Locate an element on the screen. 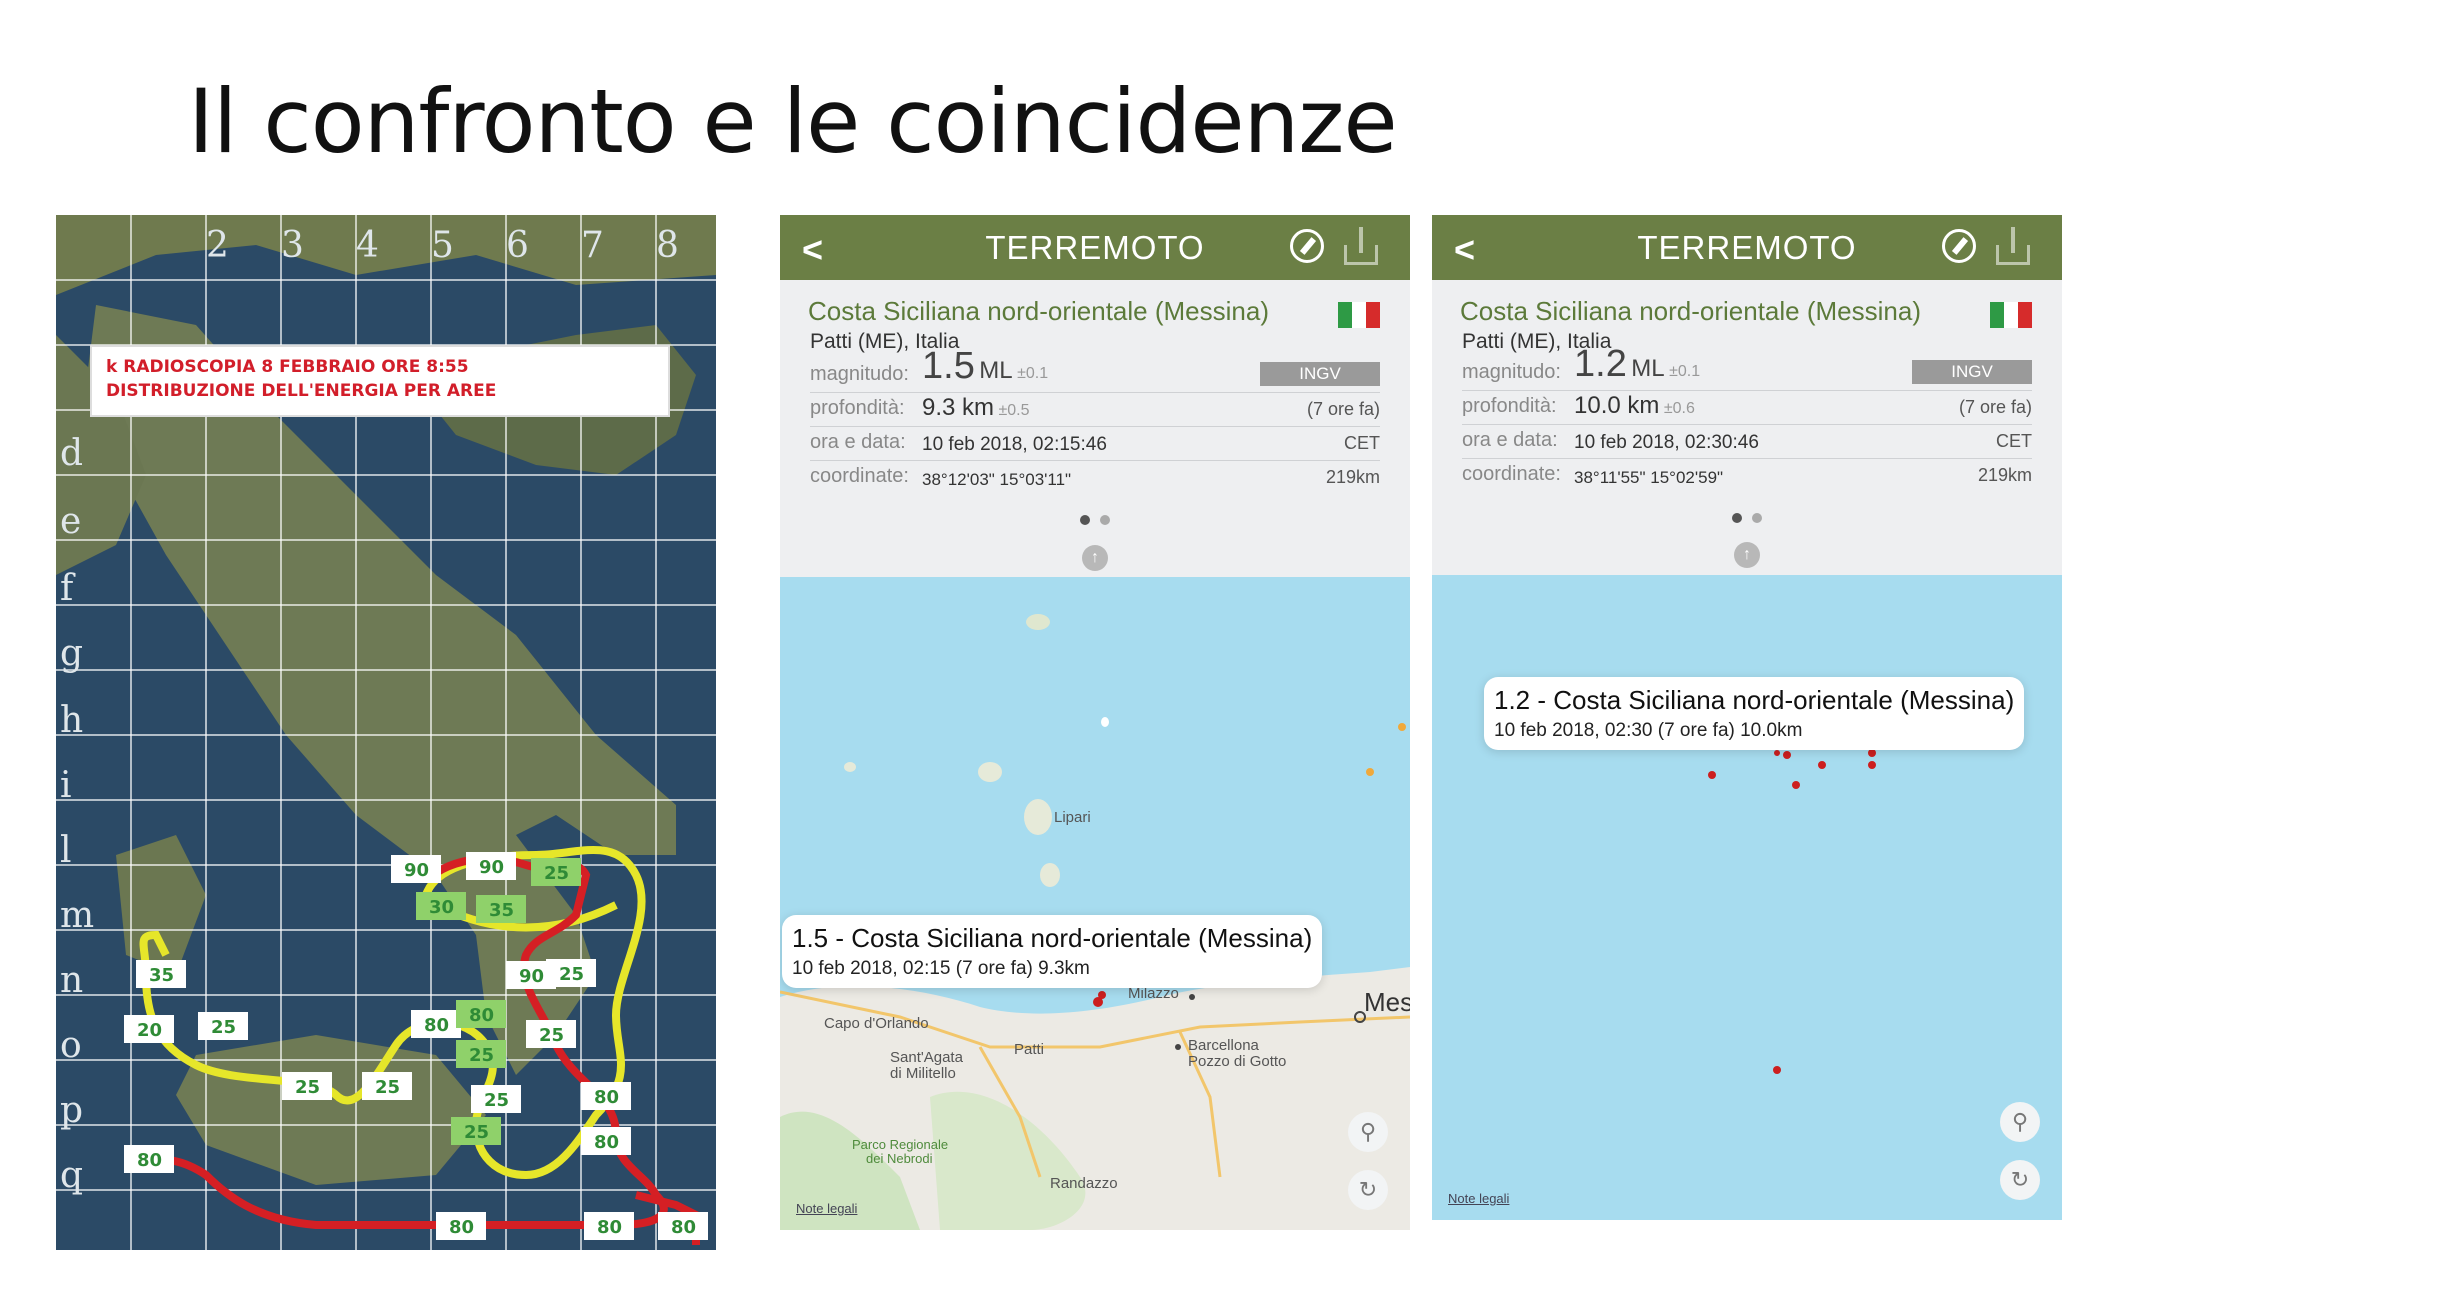  map-label: Lipari is located at coordinates (1072, 817).